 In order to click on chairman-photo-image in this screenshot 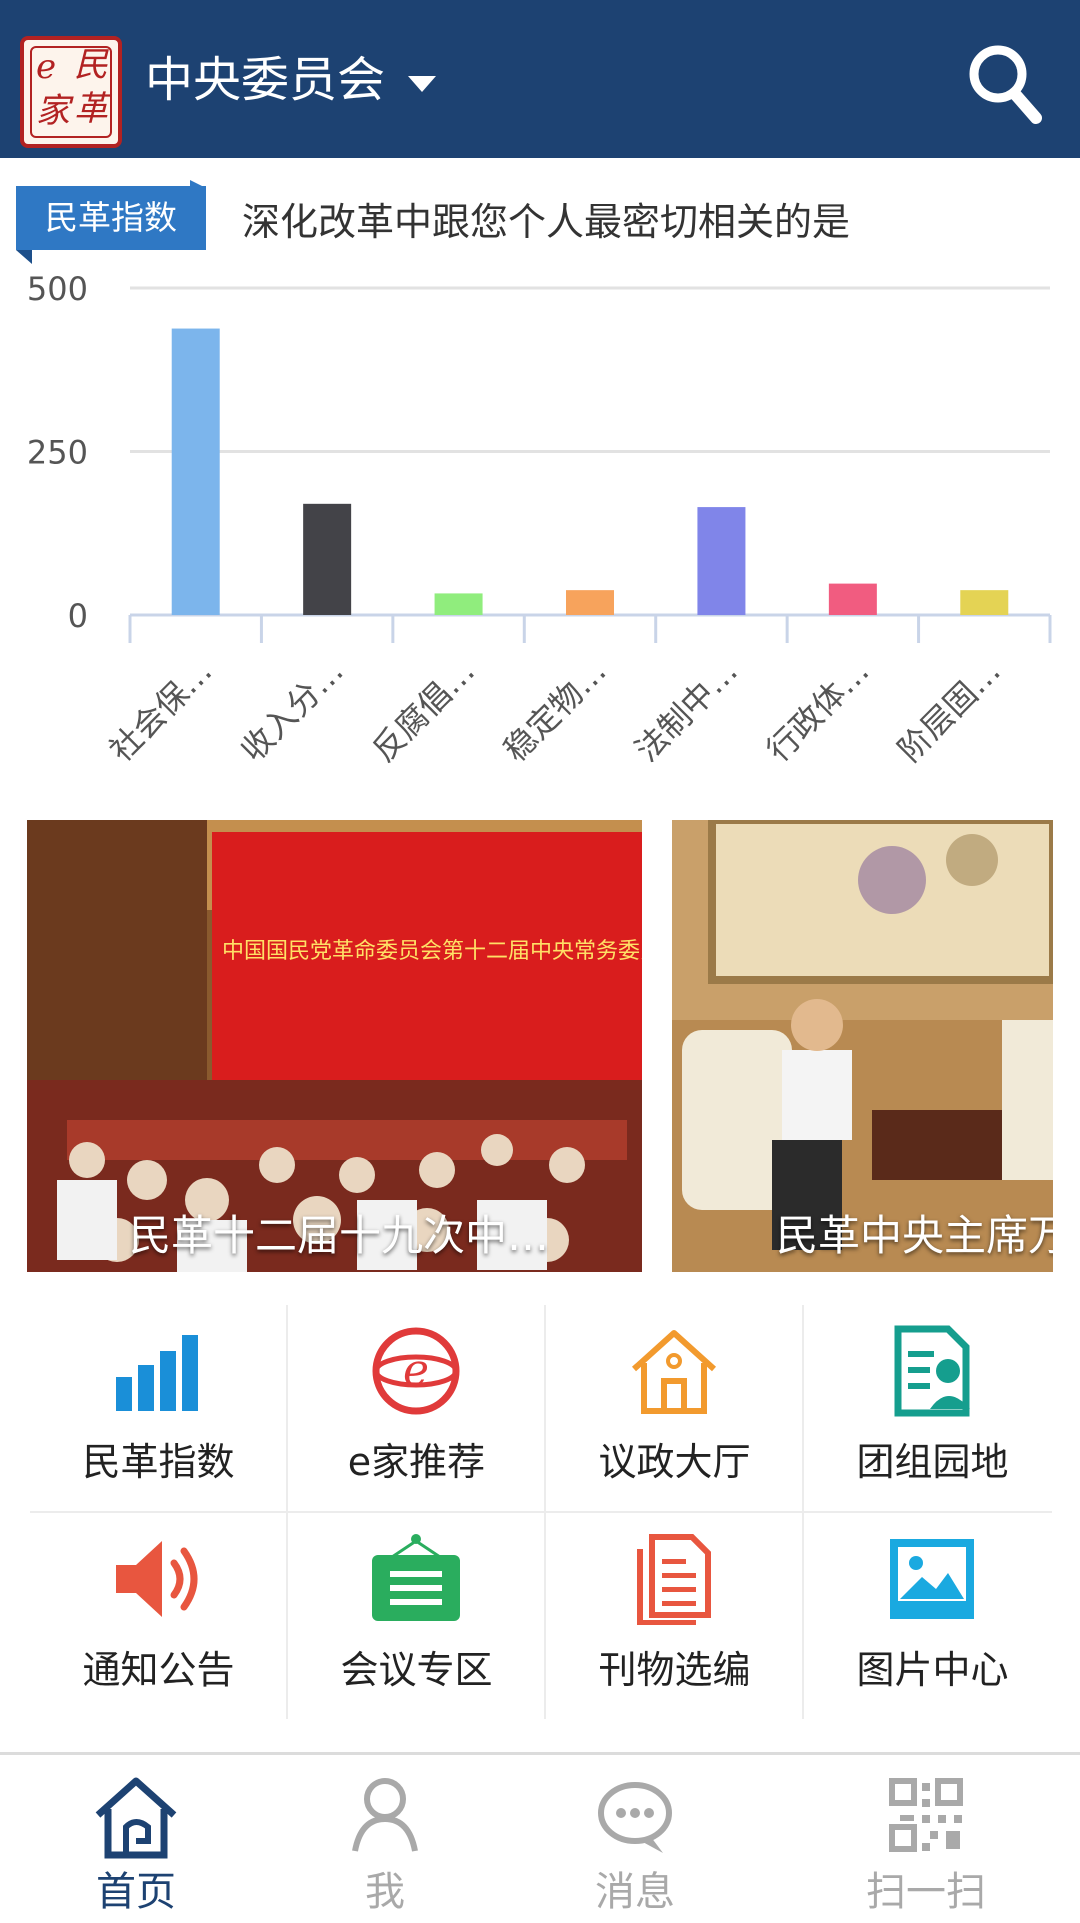, I will do `click(862, 1046)`.